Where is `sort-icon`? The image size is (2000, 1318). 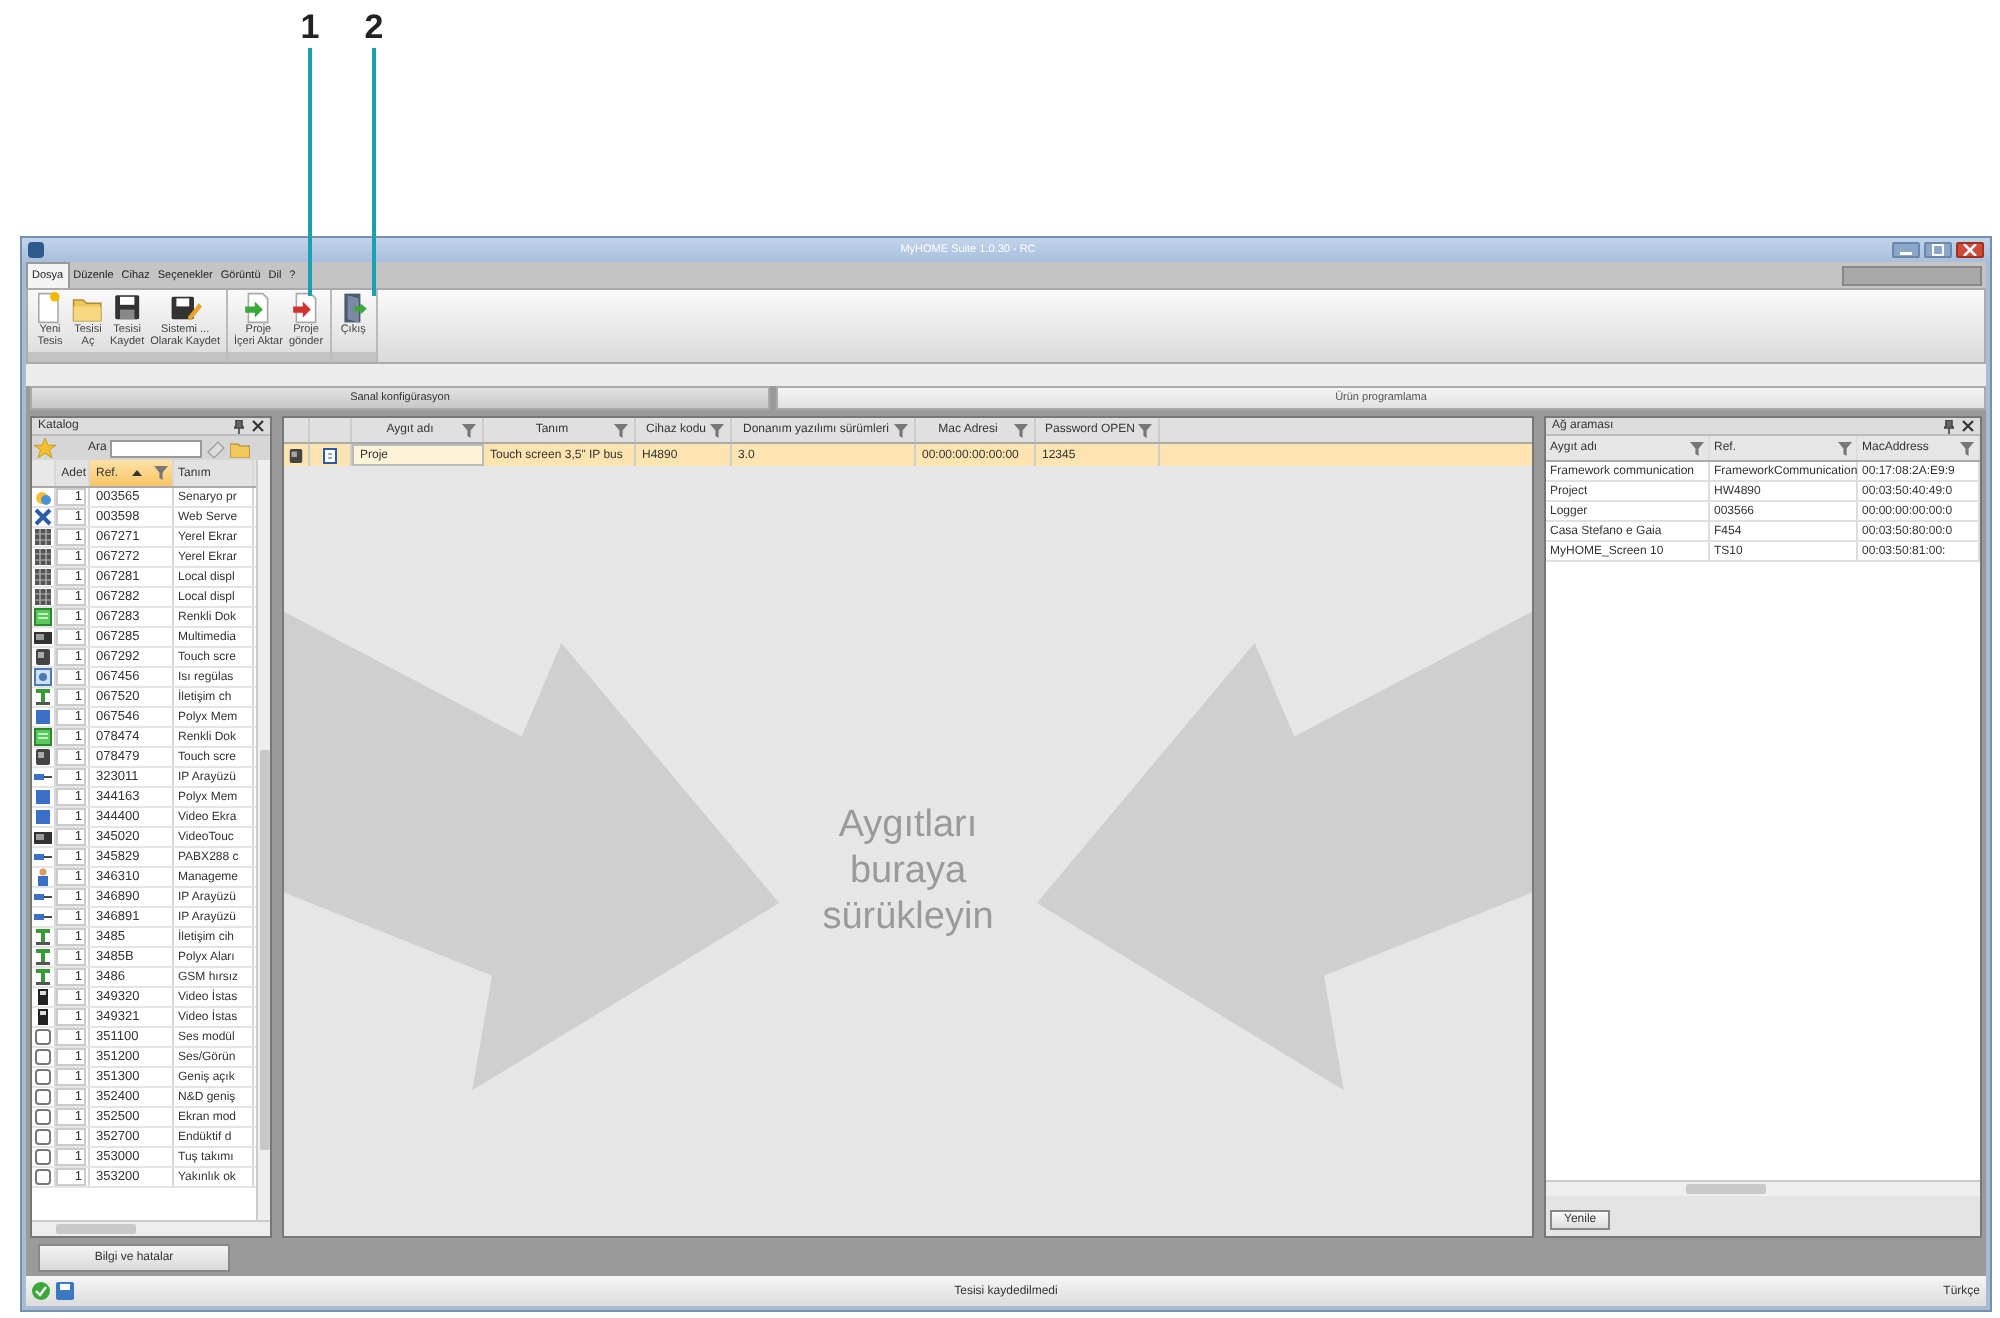
sort-icon is located at coordinates (136, 473).